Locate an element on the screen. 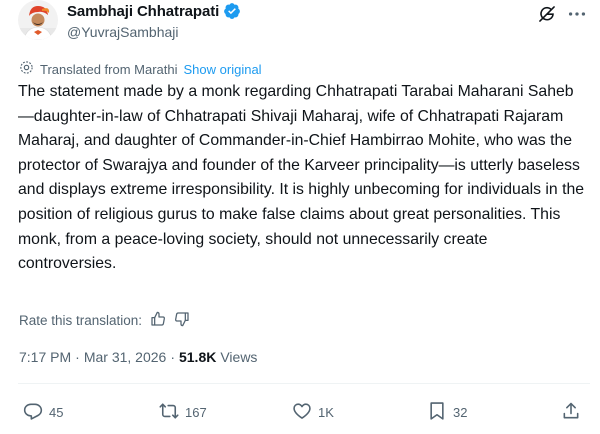  action-bar: 45 167 1K 32 is located at coordinates (300, 411).